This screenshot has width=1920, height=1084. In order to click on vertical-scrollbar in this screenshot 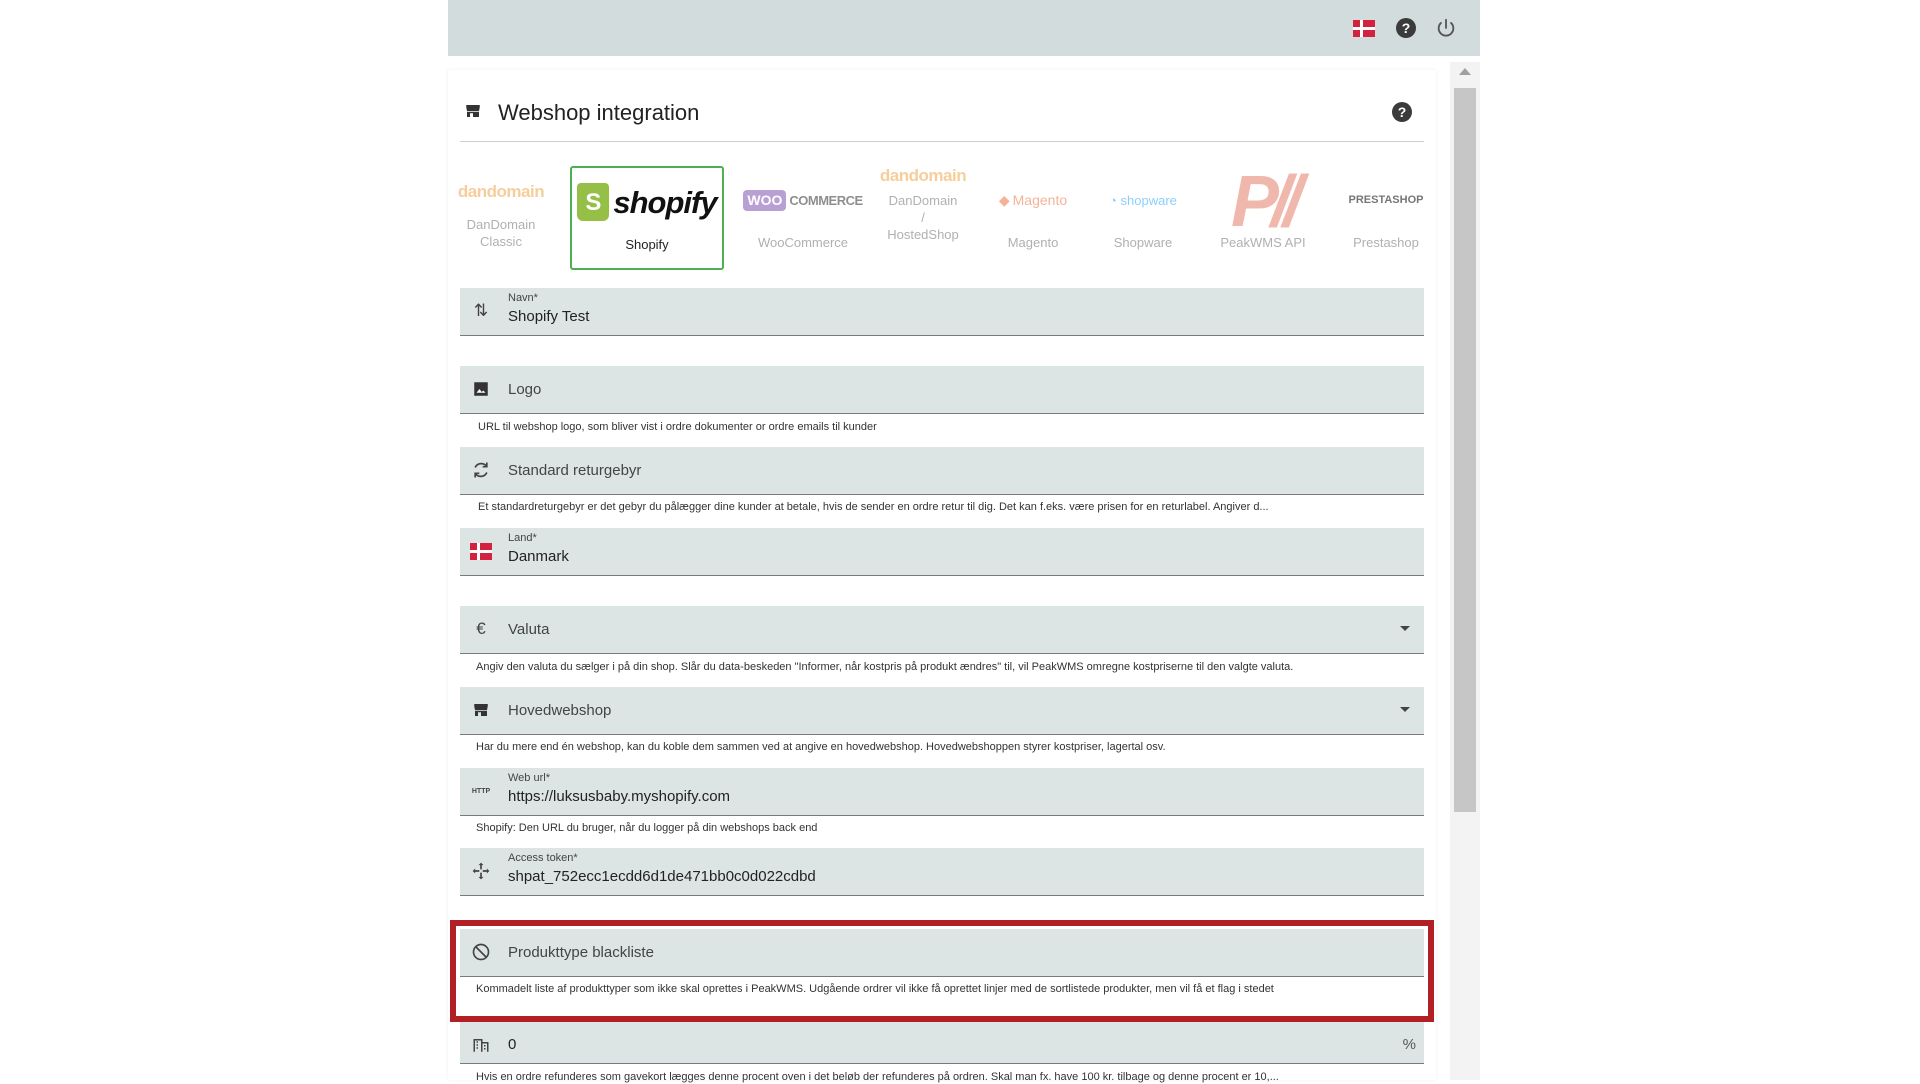, I will do `click(1465, 571)`.